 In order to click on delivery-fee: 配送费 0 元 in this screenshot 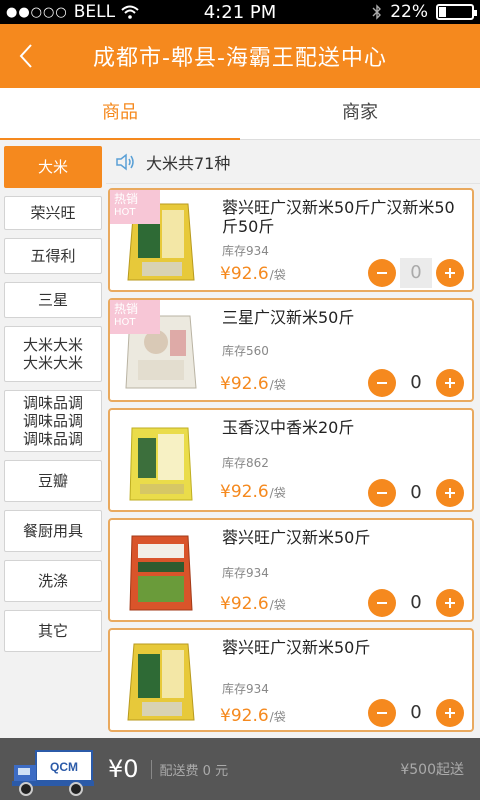, I will do `click(189, 769)`.